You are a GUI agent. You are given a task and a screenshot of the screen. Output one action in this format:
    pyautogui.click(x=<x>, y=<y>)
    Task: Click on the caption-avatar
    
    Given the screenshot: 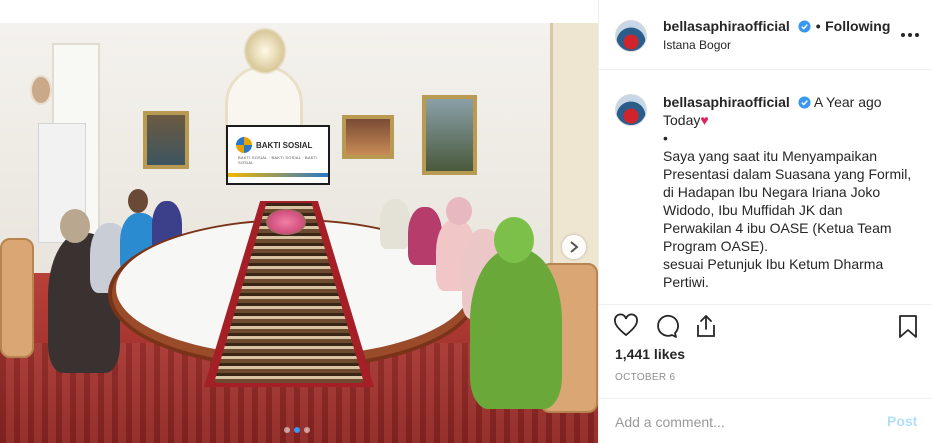 What is the action you would take?
    pyautogui.click(x=631, y=110)
    